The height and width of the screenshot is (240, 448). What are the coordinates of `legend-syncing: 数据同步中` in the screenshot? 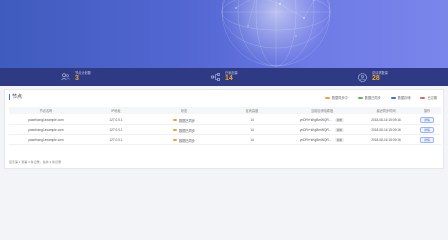 It's located at (336, 97).